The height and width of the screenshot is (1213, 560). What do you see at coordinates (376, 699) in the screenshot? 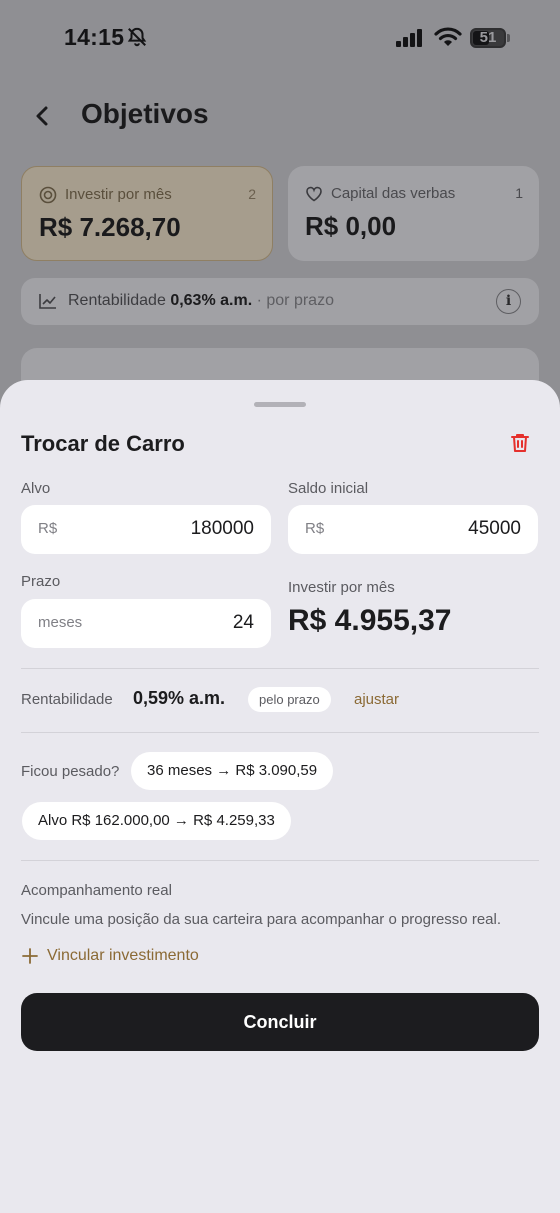
I see `adjust-rentability-link: ajustar` at bounding box center [376, 699].